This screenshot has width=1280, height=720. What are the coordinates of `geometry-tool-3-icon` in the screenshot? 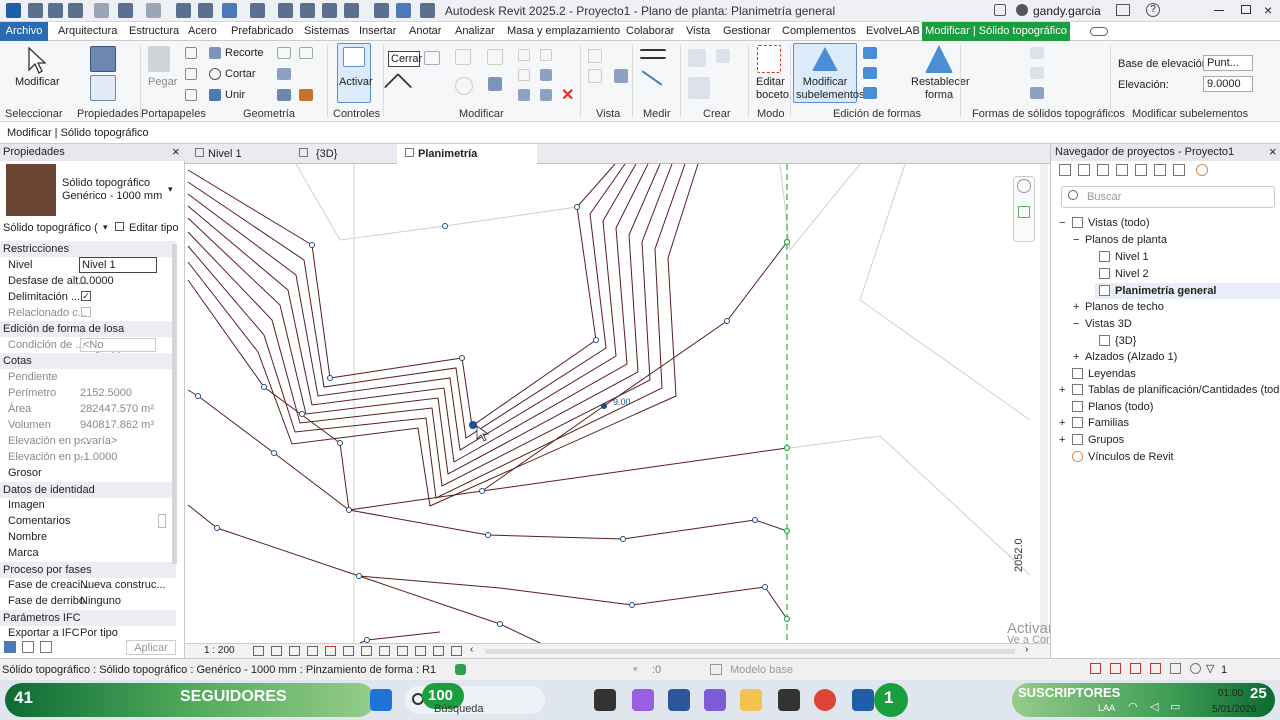 It's located at (284, 74).